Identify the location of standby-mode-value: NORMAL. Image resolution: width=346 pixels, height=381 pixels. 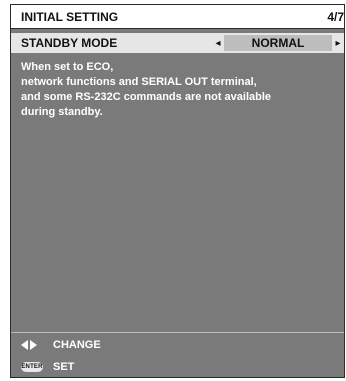
(278, 43).